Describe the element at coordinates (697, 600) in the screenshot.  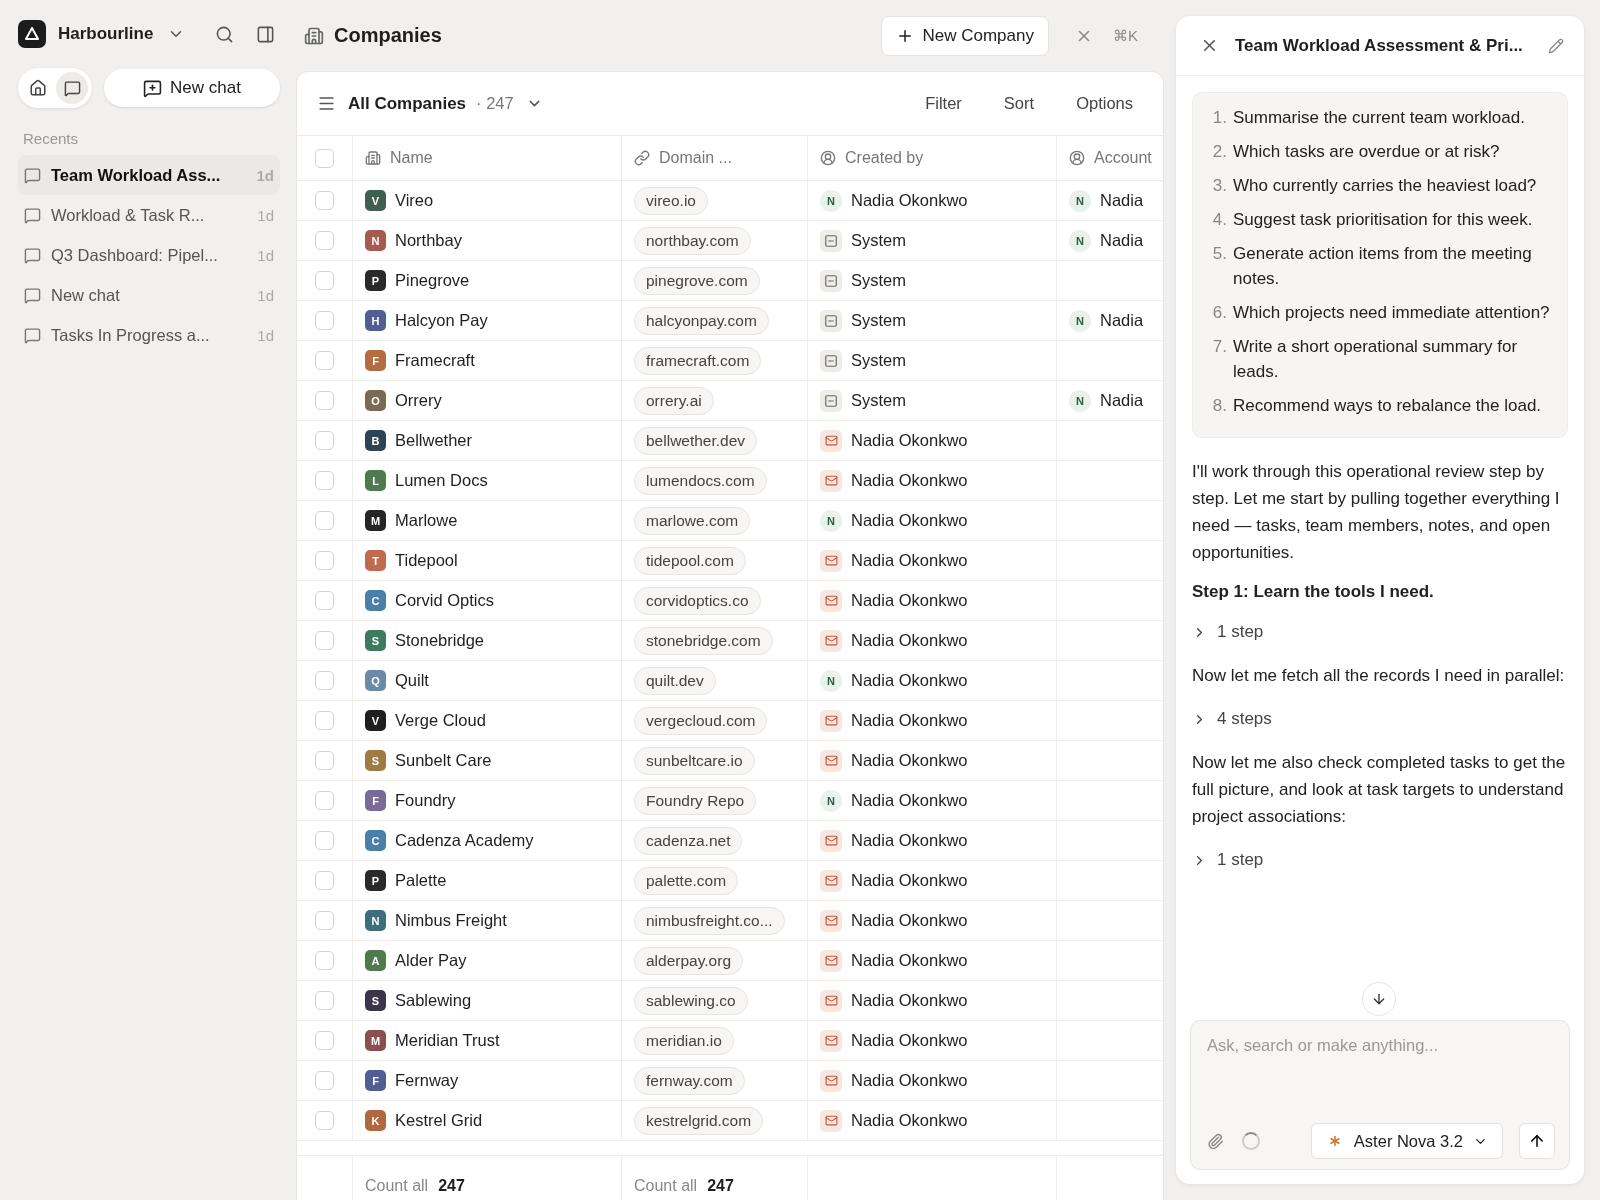
I see `domain-tag: corvidoptics.co` at that location.